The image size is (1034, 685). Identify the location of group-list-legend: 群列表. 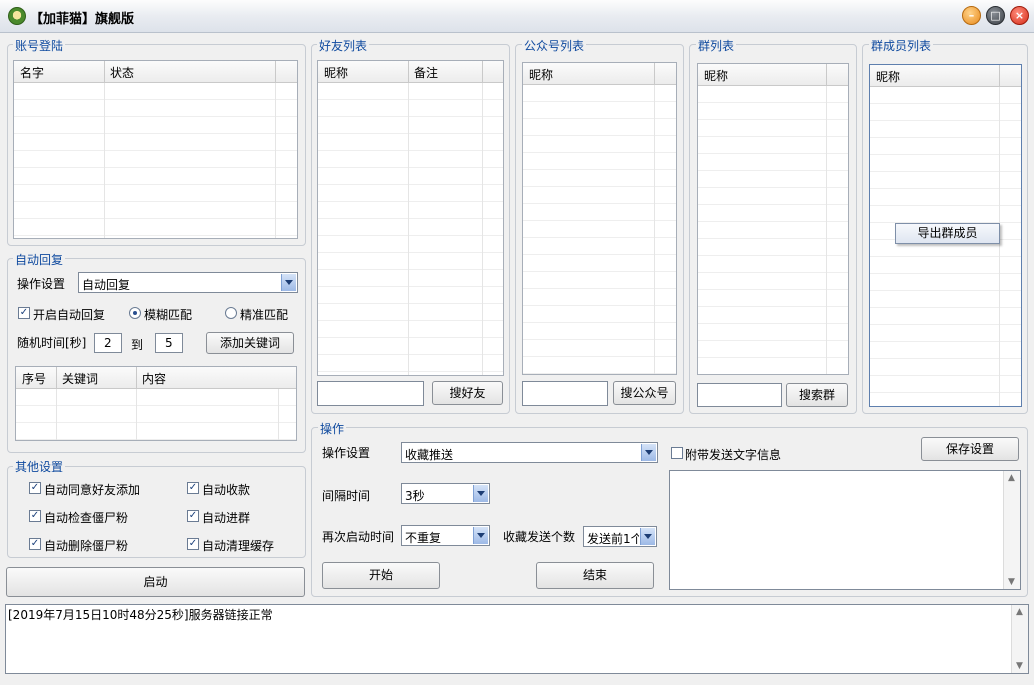
(716, 45).